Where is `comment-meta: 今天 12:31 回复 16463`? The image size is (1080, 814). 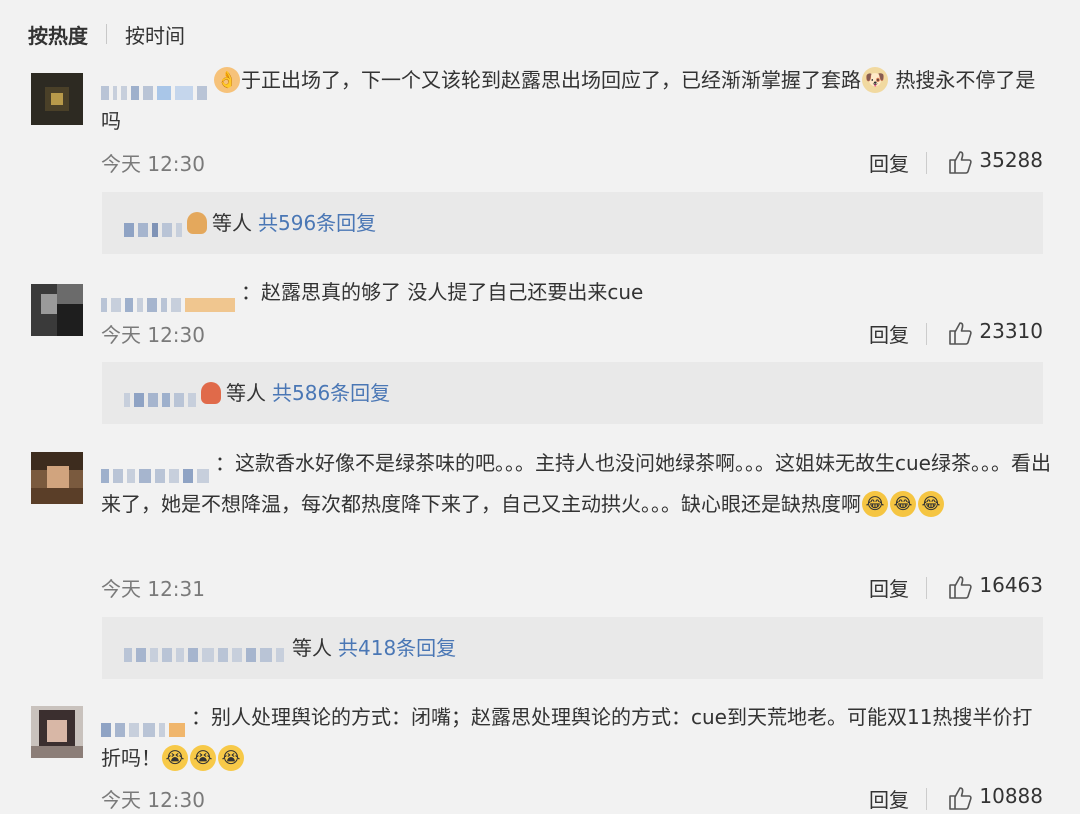 comment-meta: 今天 12:31 回复 16463 is located at coordinates (572, 588).